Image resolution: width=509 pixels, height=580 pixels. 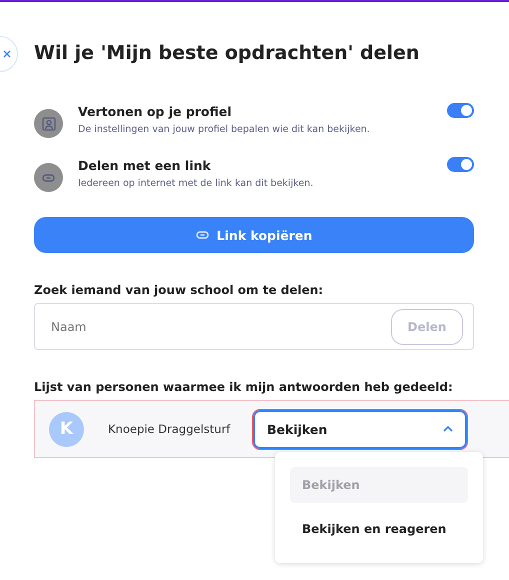 I want to click on shared-list-label: Lijst van personen waarmee ik mijn antwoorden heb gedeeld:, so click(x=244, y=387).